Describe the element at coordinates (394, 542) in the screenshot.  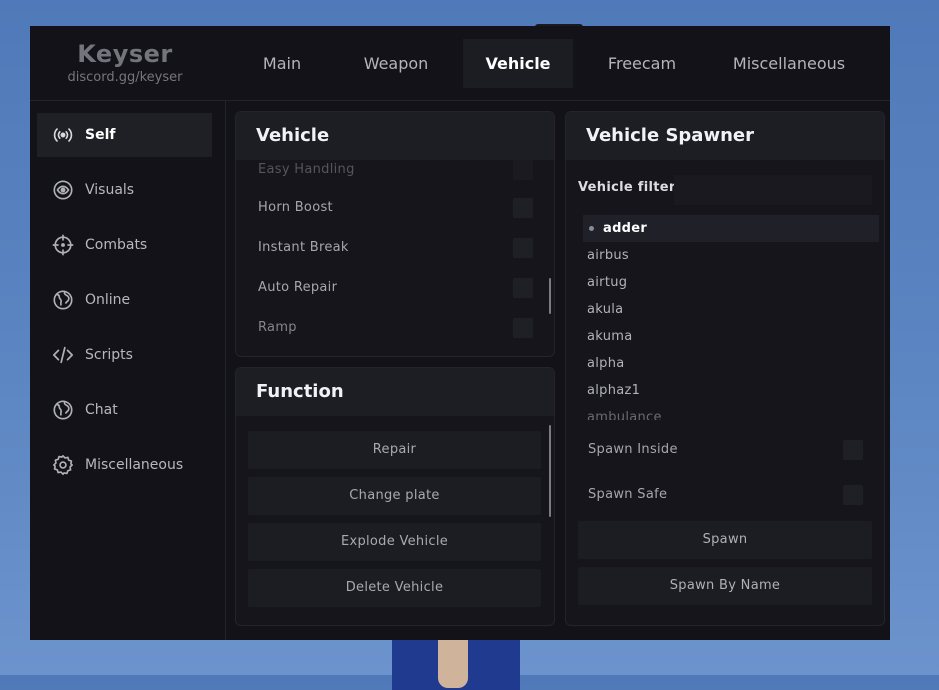
I see `explode-vehicle-button: Explode Vehicle` at that location.